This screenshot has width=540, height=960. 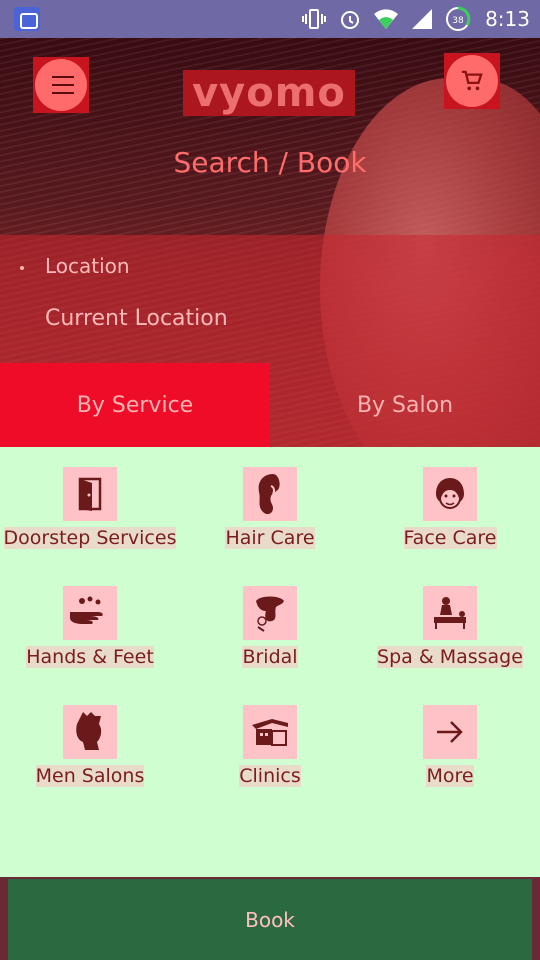 What do you see at coordinates (135, 405) in the screenshot?
I see `tab-by-service: By Service` at bounding box center [135, 405].